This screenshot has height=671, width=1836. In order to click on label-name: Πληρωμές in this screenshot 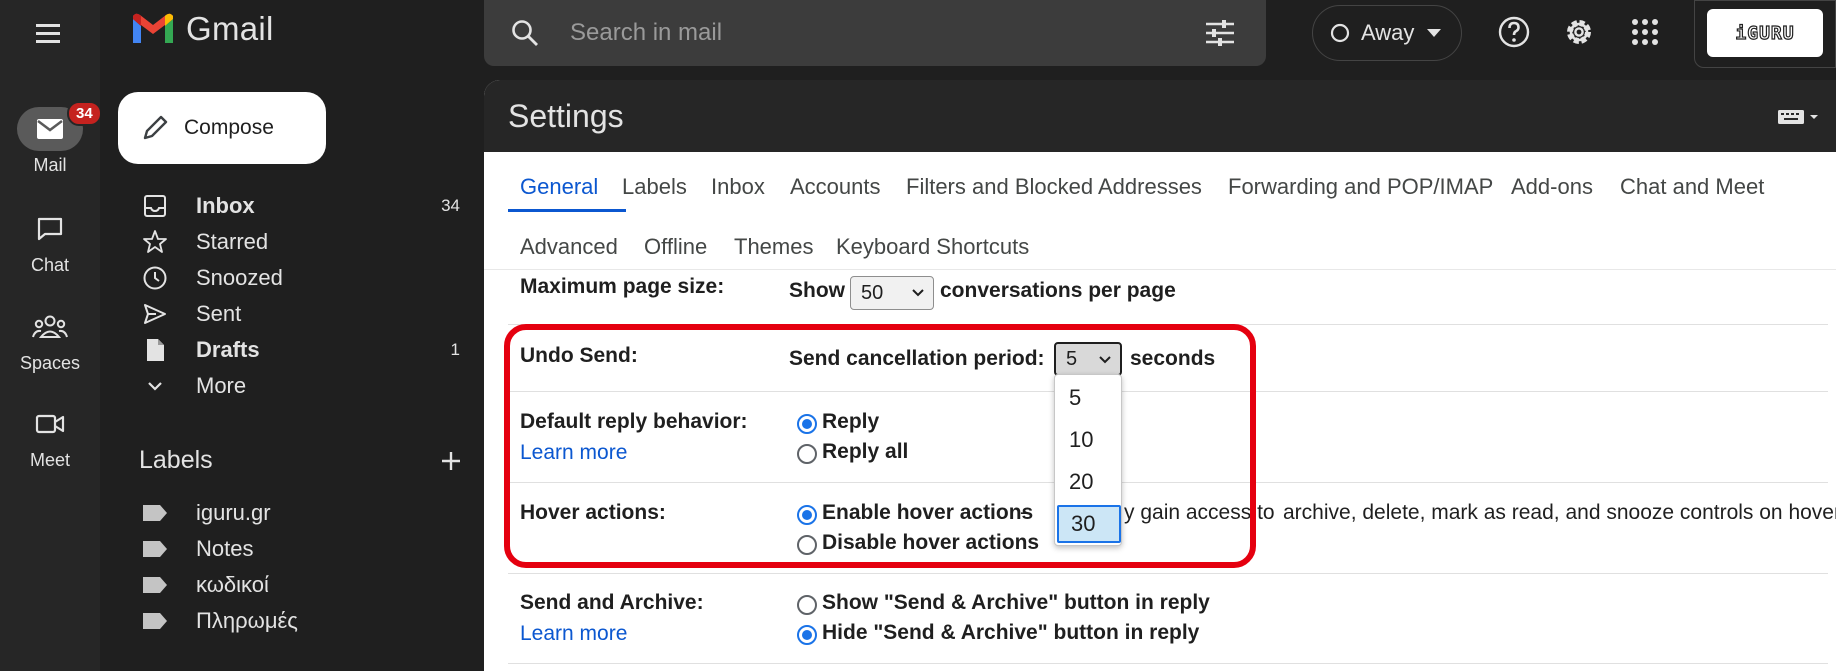, I will do `click(247, 620)`.